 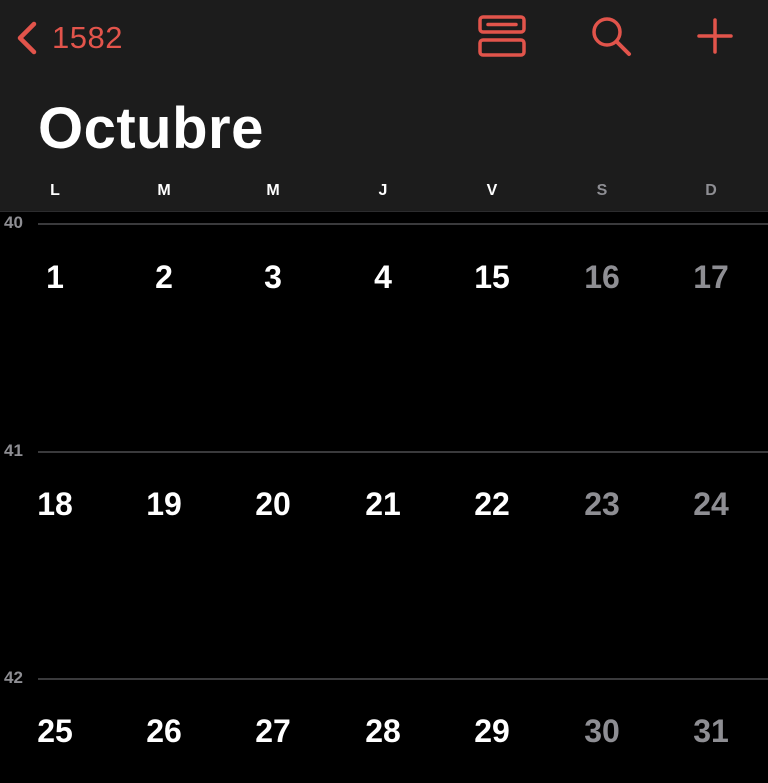 I want to click on weekday-label: V, so click(x=492, y=190).